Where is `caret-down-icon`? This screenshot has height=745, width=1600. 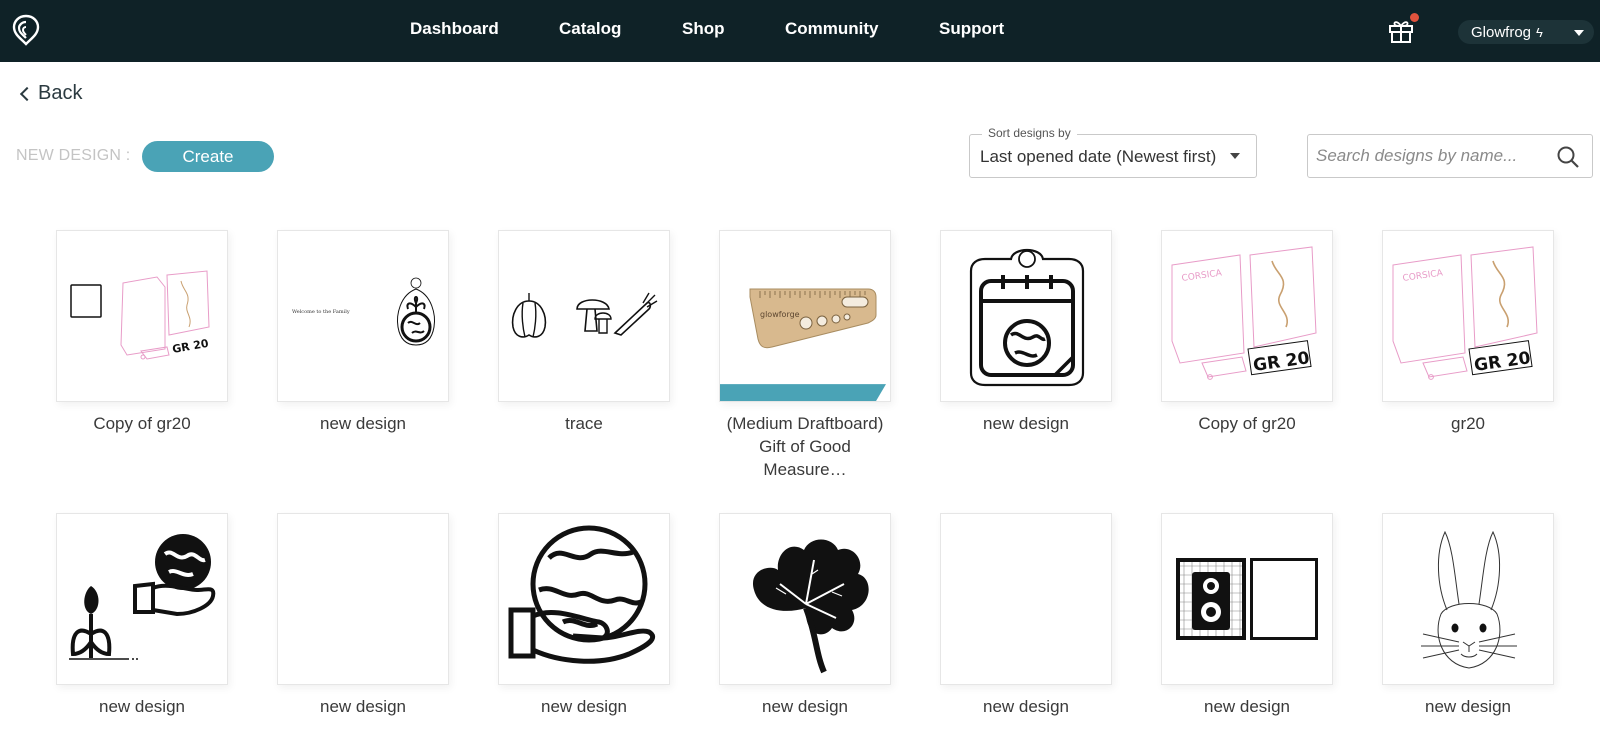
caret-down-icon is located at coordinates (1235, 156).